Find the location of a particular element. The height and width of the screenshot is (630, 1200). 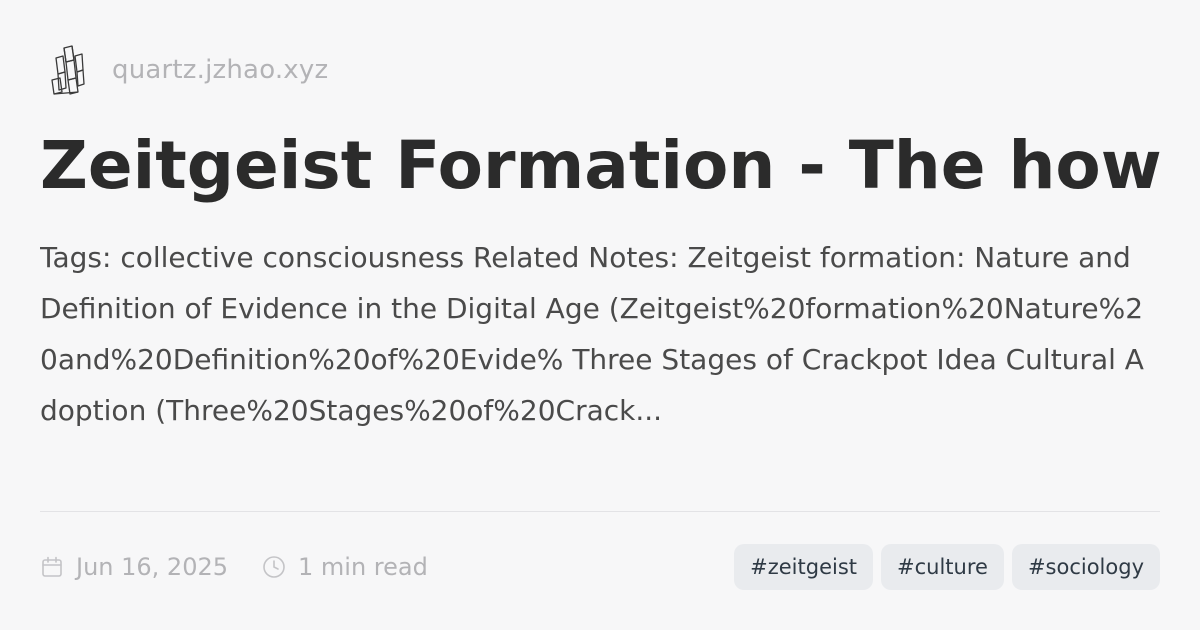

crystal-icon is located at coordinates (68, 70).